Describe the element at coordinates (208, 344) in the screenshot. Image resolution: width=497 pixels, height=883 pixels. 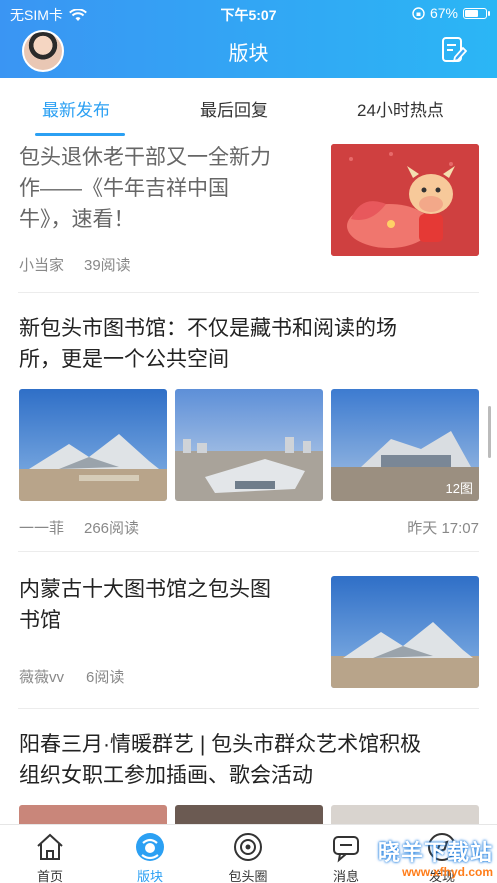
I see `post-title: 新包头市图书馆：不仅是藏书和阅读的场 所，更是一个公共空间` at that location.